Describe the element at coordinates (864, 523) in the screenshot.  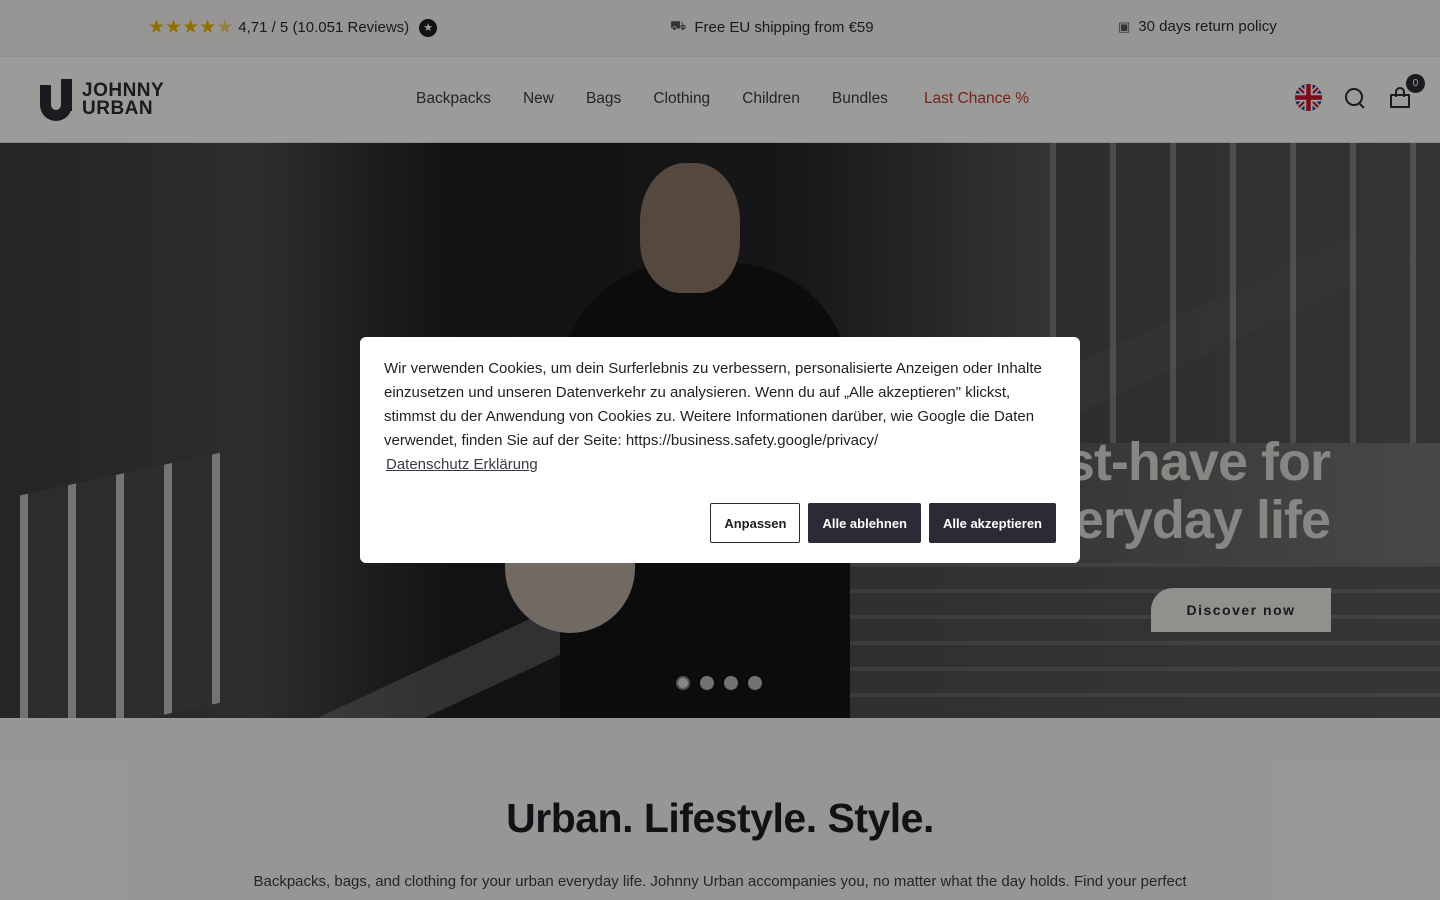
I see `reject-all-button: Alle ablehnen` at that location.